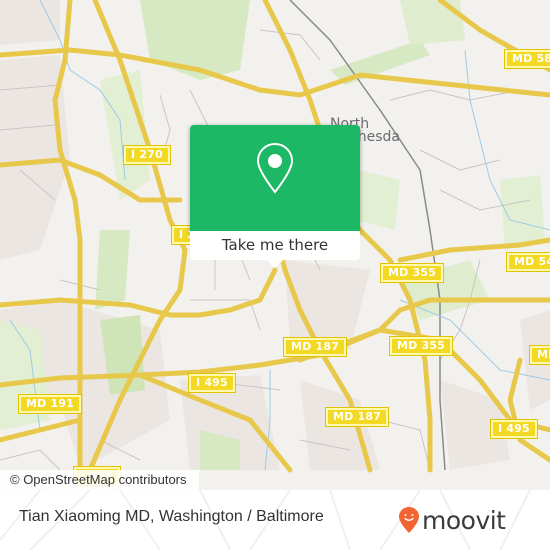 This screenshot has height=550, width=550. Describe the element at coordinates (99, 480) in the screenshot. I see `map-attribution: © OpenStreetMap contributors` at that location.